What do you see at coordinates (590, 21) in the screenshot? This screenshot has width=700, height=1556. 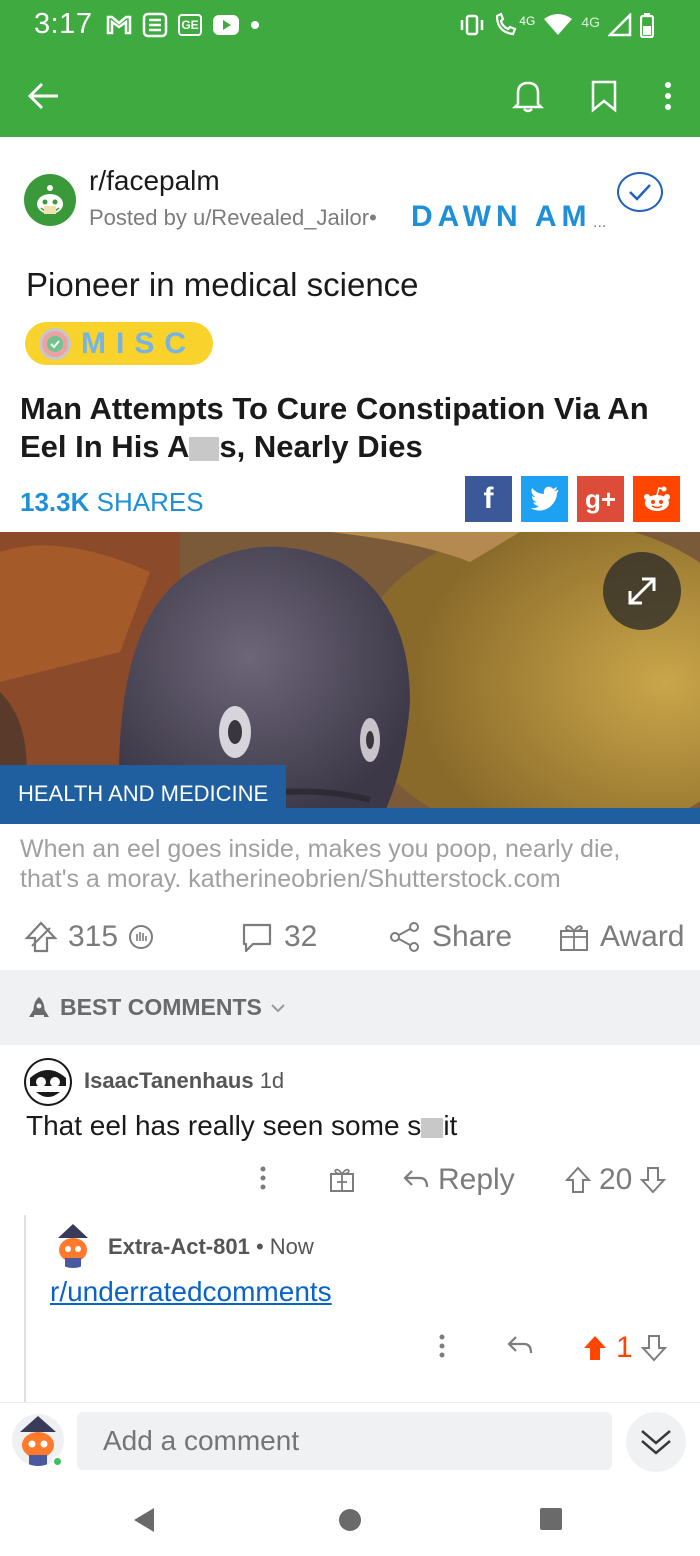 I see `network-type-label: 4G` at bounding box center [590, 21].